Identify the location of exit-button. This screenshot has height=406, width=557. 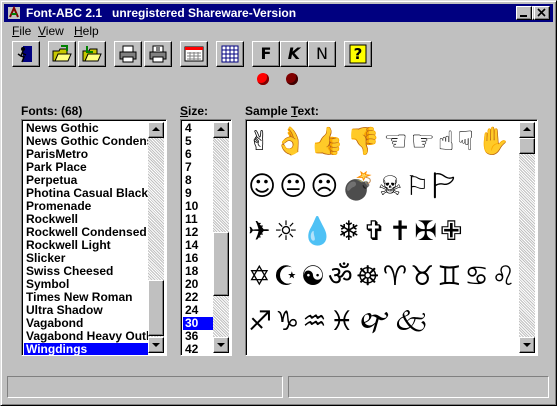
(26, 54).